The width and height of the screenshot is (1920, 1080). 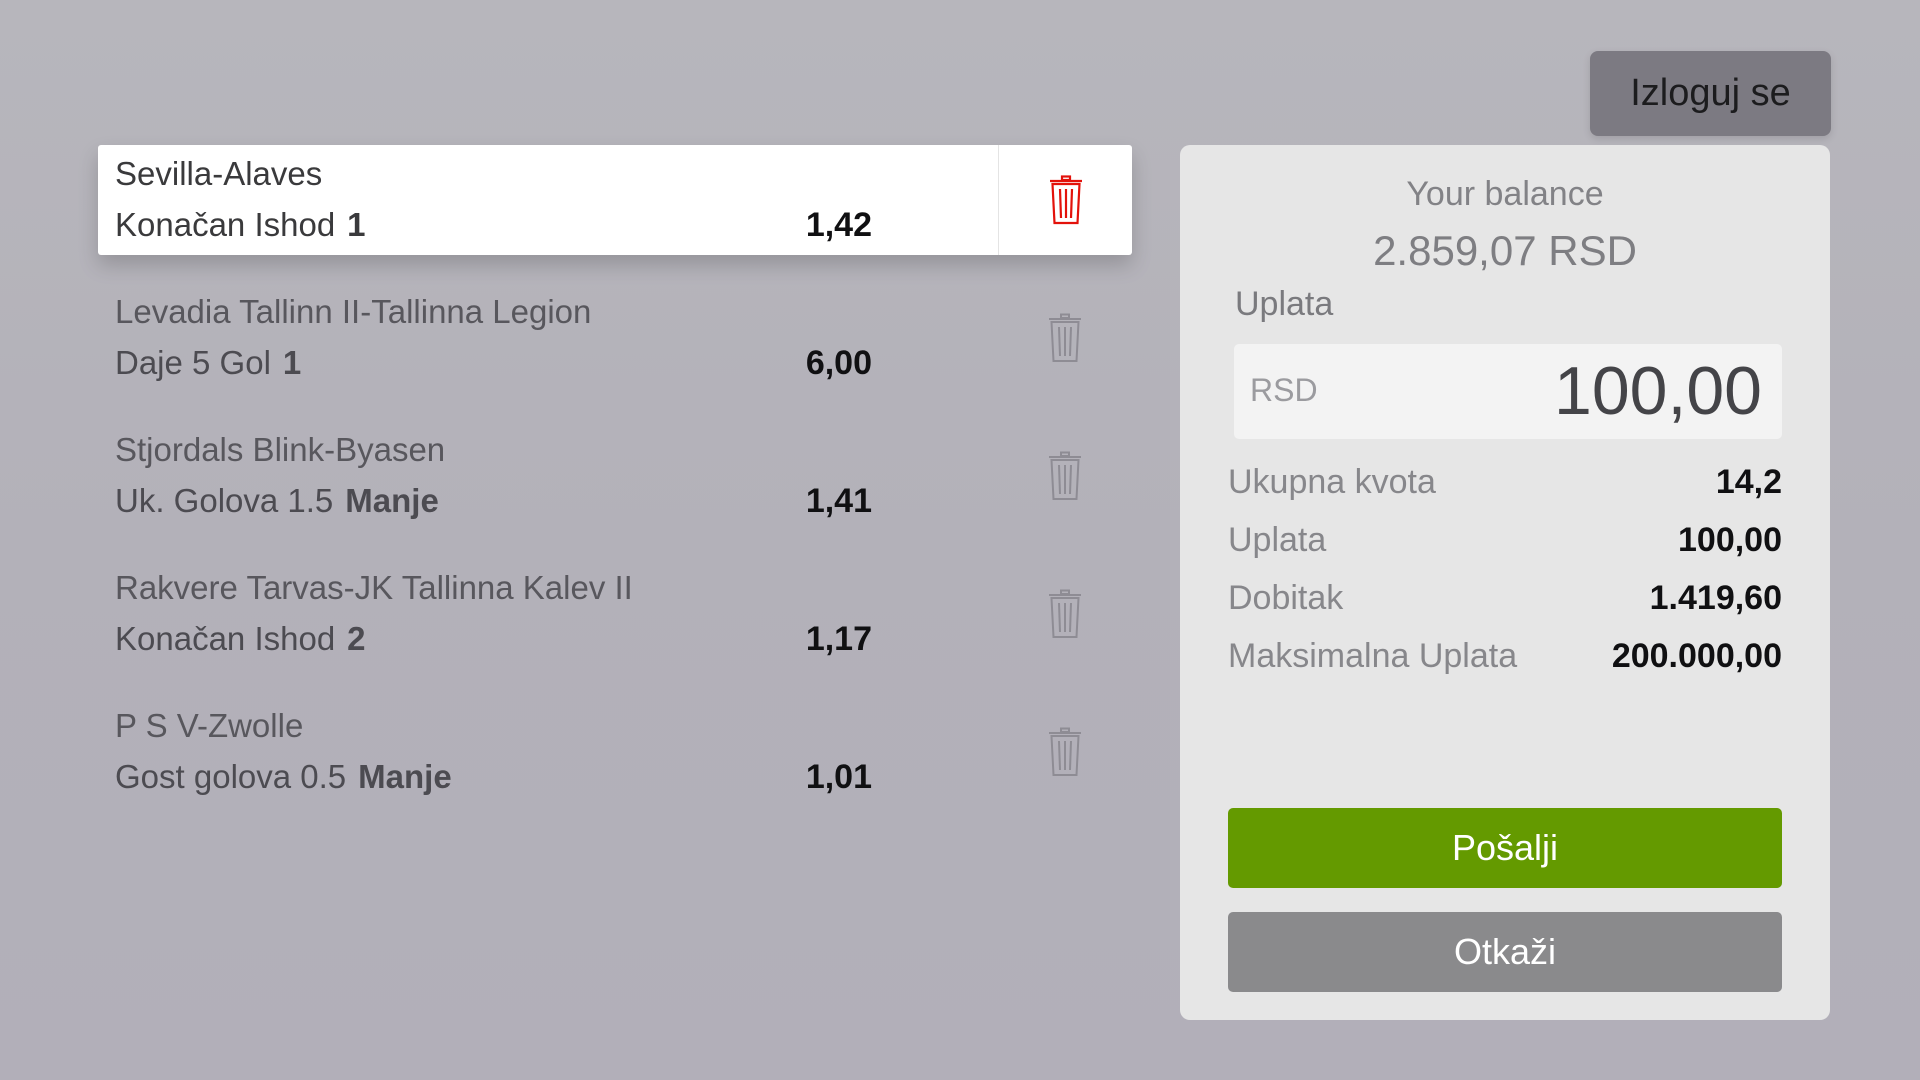 What do you see at coordinates (1284, 304) in the screenshot?
I see `stake-label: Uplata` at bounding box center [1284, 304].